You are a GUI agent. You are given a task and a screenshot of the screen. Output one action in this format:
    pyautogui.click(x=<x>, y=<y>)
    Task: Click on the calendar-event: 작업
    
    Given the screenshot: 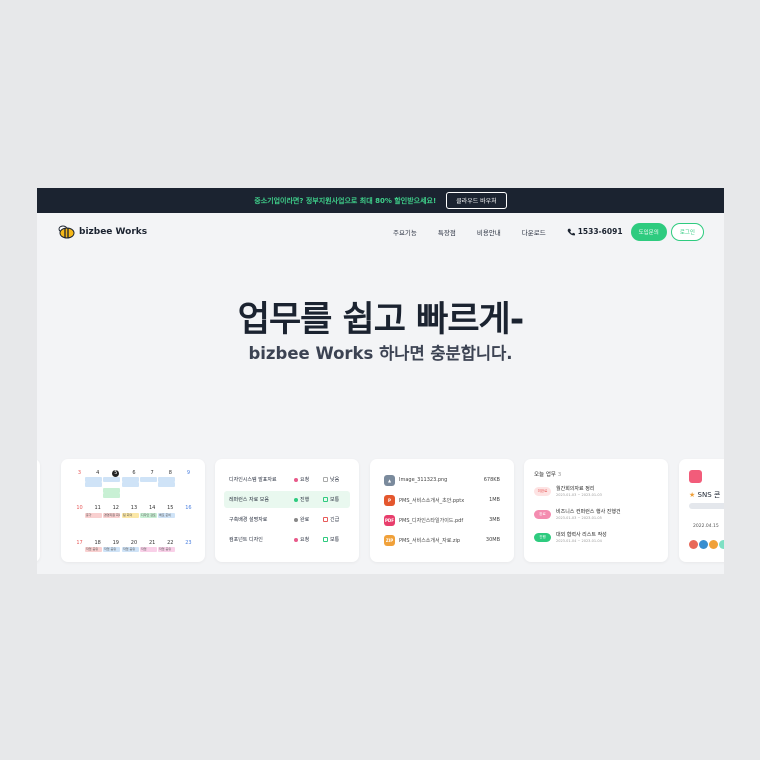 What is the action you would take?
    pyautogui.click(x=148, y=549)
    